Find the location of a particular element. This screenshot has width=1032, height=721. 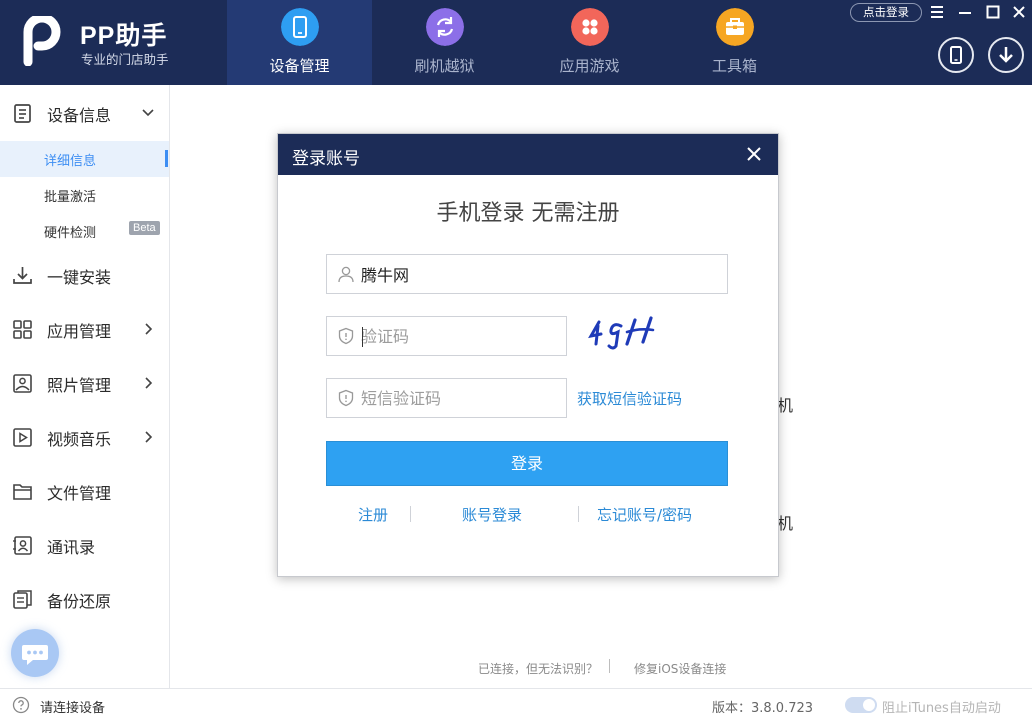

sidebar-subitem-details: 详细信息 is located at coordinates (84, 159).